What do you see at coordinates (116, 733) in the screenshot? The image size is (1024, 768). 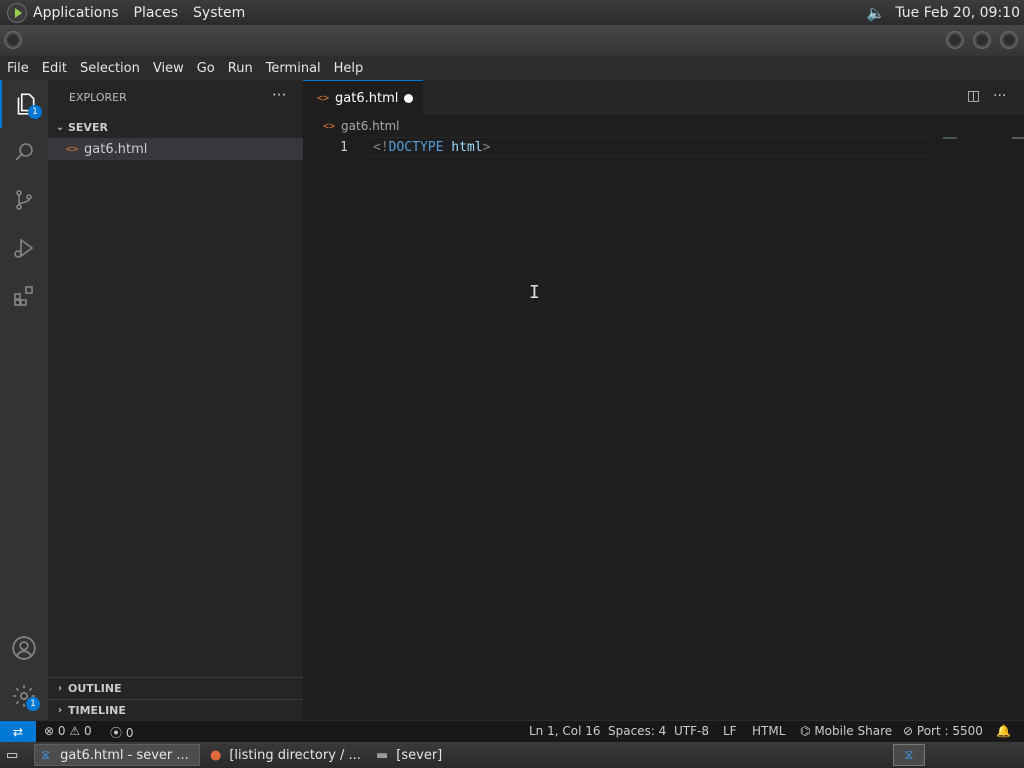 I see `broadcast-icon: ⦿` at bounding box center [116, 733].